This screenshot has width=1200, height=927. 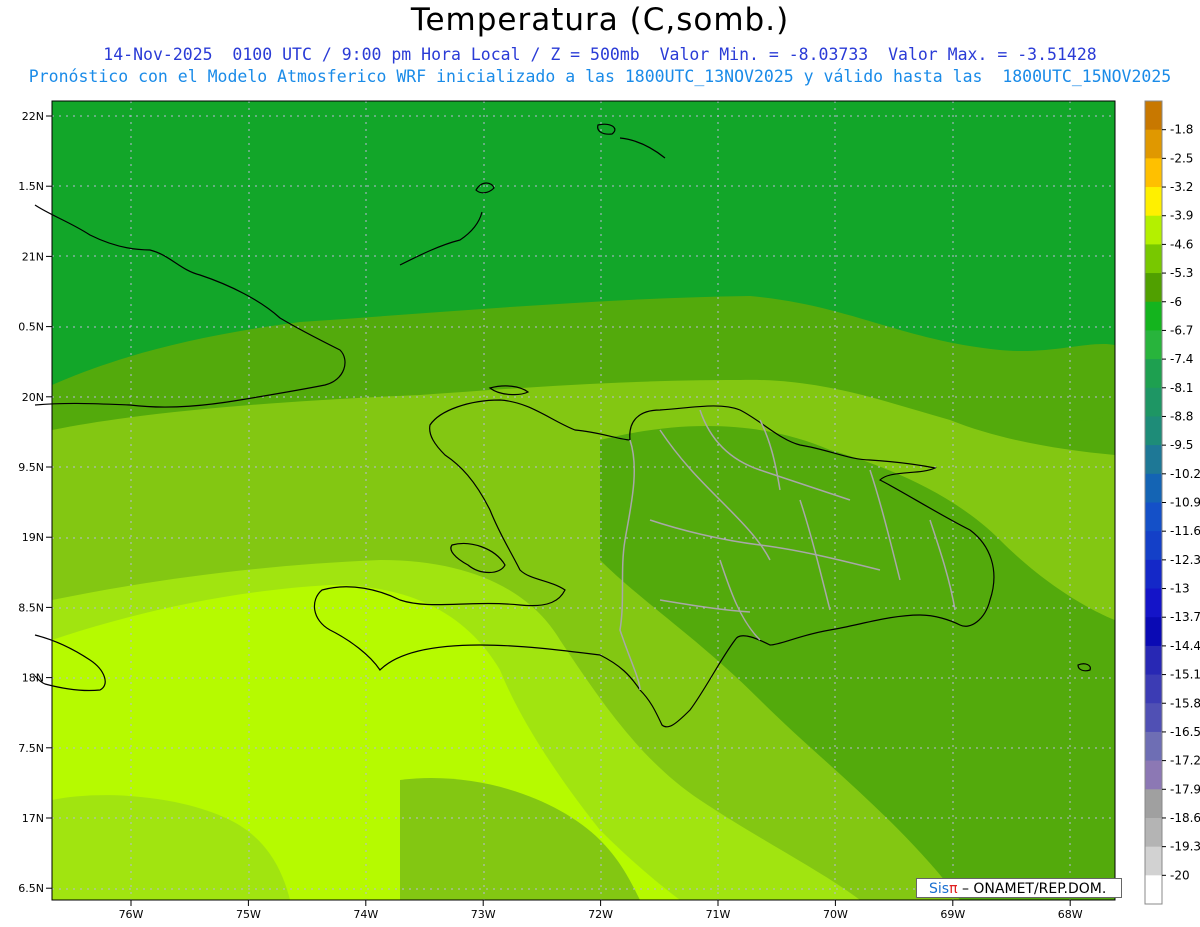 I want to click on colorbar-label: -8.8, so click(x=1181, y=416).